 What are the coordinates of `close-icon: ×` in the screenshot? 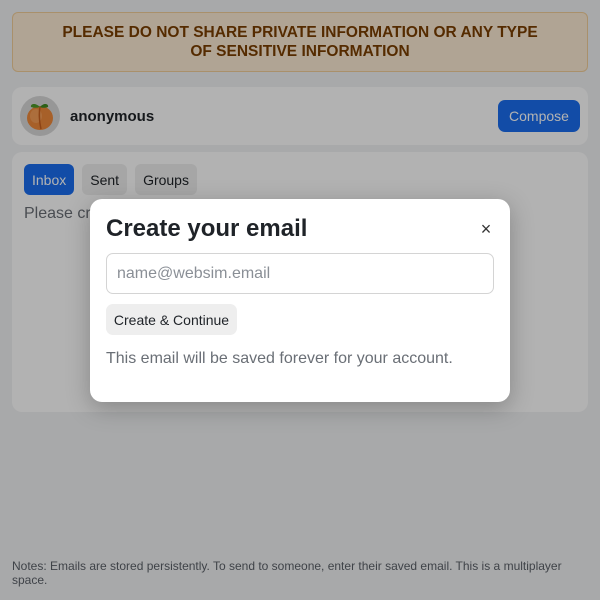 It's located at (486, 229).